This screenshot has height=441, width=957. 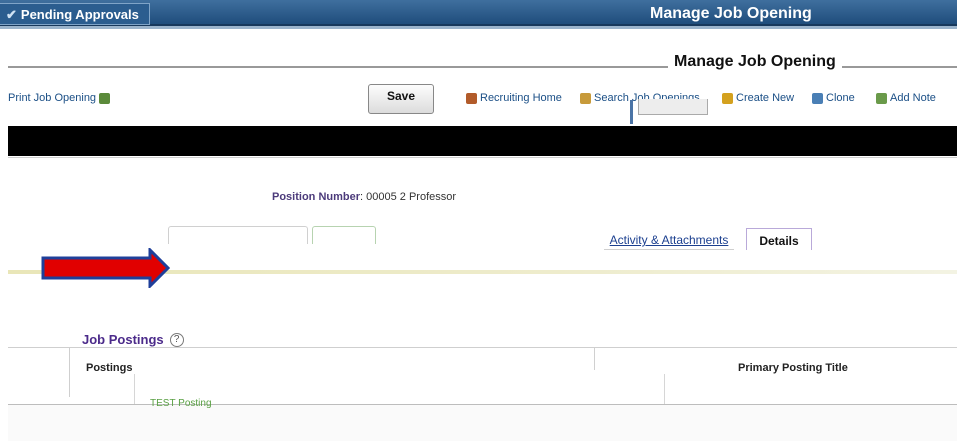 I want to click on position-number-value: 00005 2 Professor, so click(x=411, y=197).